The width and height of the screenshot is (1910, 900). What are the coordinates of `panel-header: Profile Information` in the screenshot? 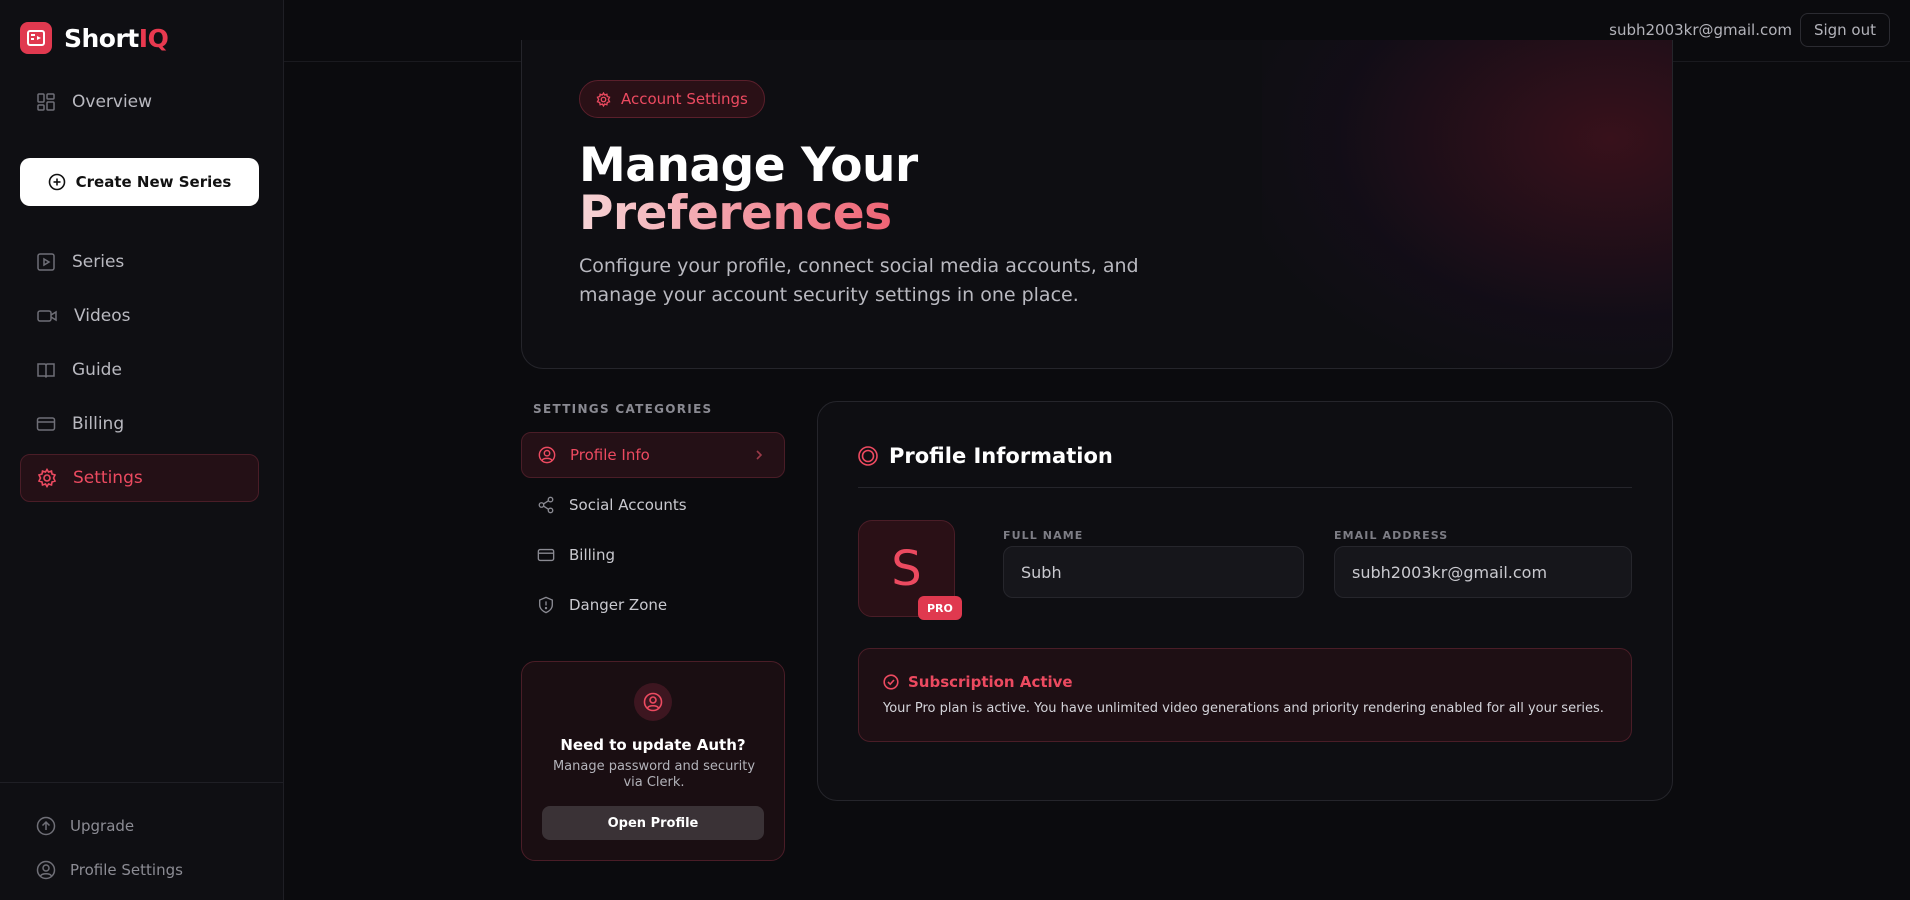 It's located at (985, 456).